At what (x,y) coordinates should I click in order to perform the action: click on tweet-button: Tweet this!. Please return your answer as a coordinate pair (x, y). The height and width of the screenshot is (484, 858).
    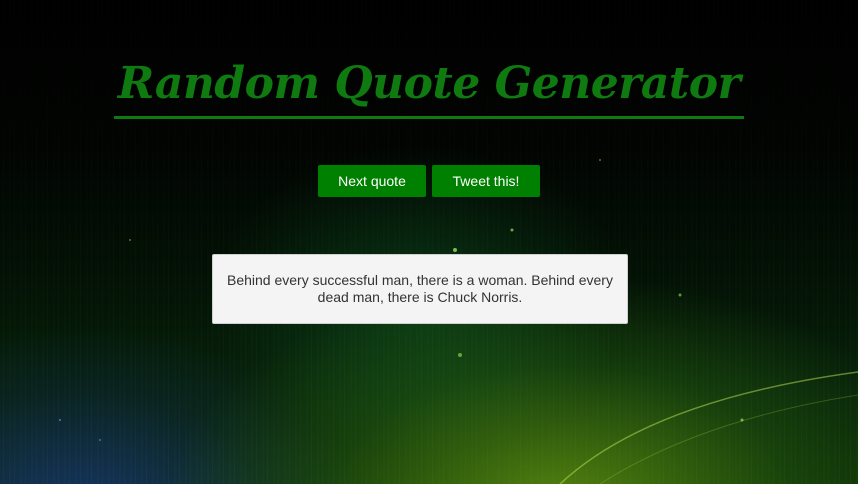
    Looking at the image, I should click on (486, 181).